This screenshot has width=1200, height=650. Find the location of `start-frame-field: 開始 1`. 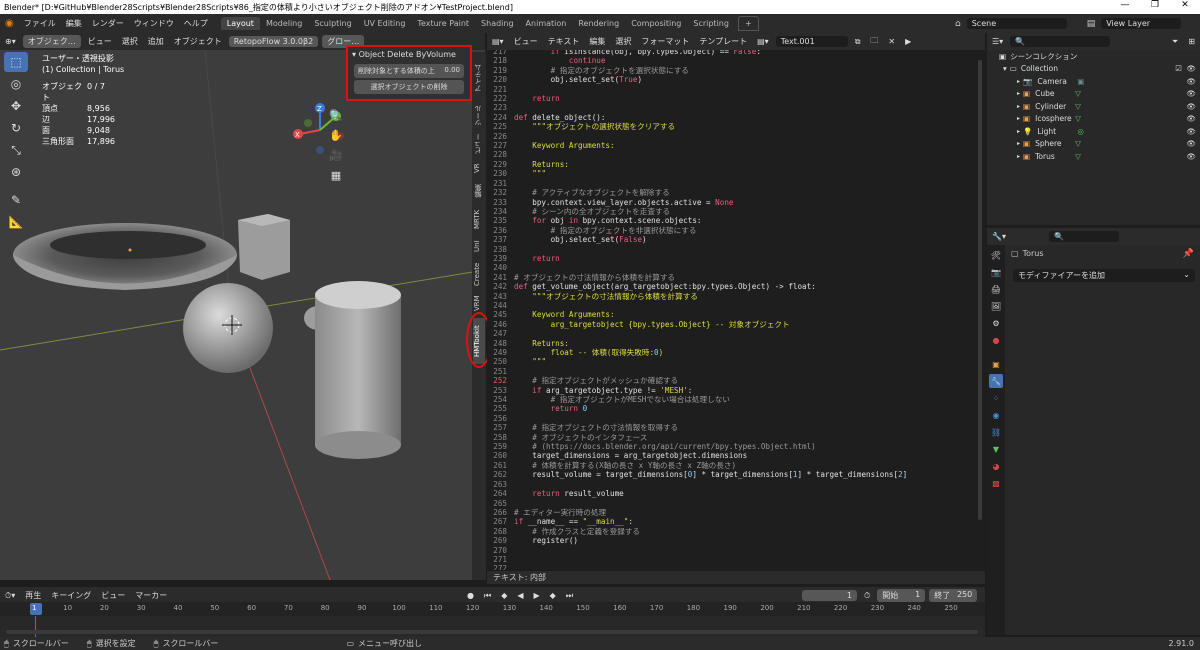

start-frame-field: 開始 1 is located at coordinates (901, 595).